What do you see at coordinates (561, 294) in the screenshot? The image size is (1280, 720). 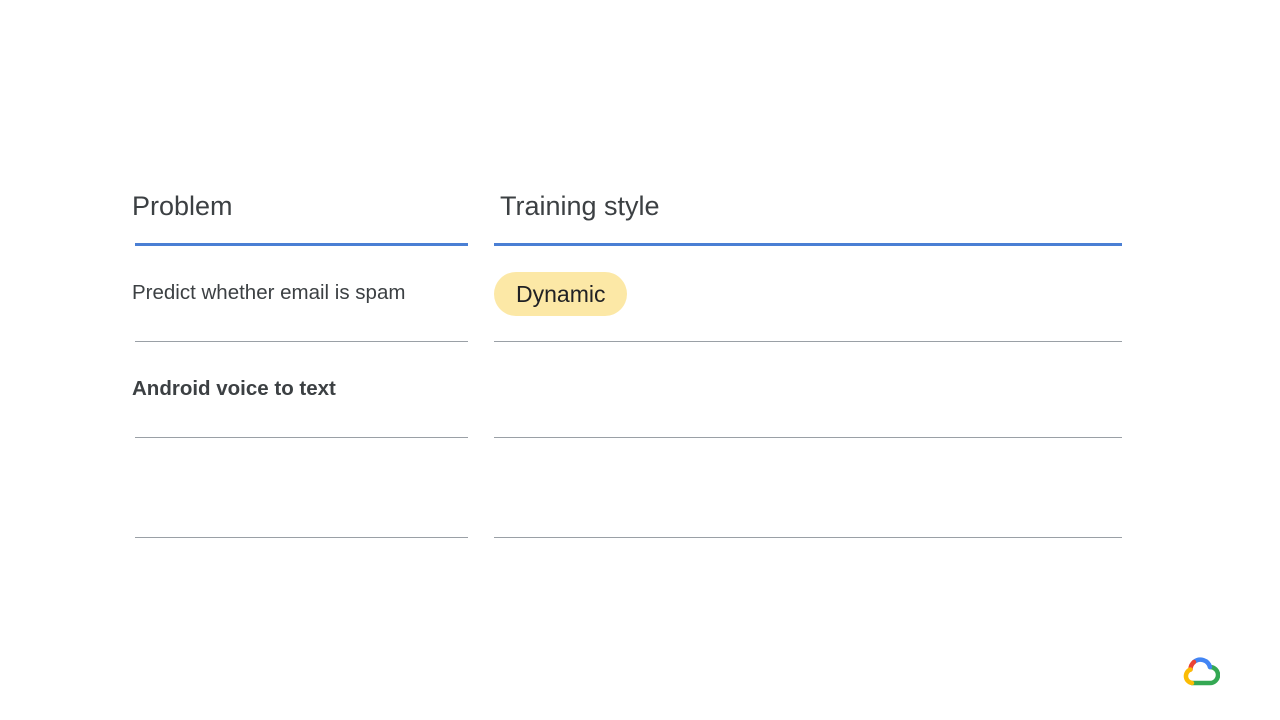 I see `training-style-chip-row-1: Dynamic` at bounding box center [561, 294].